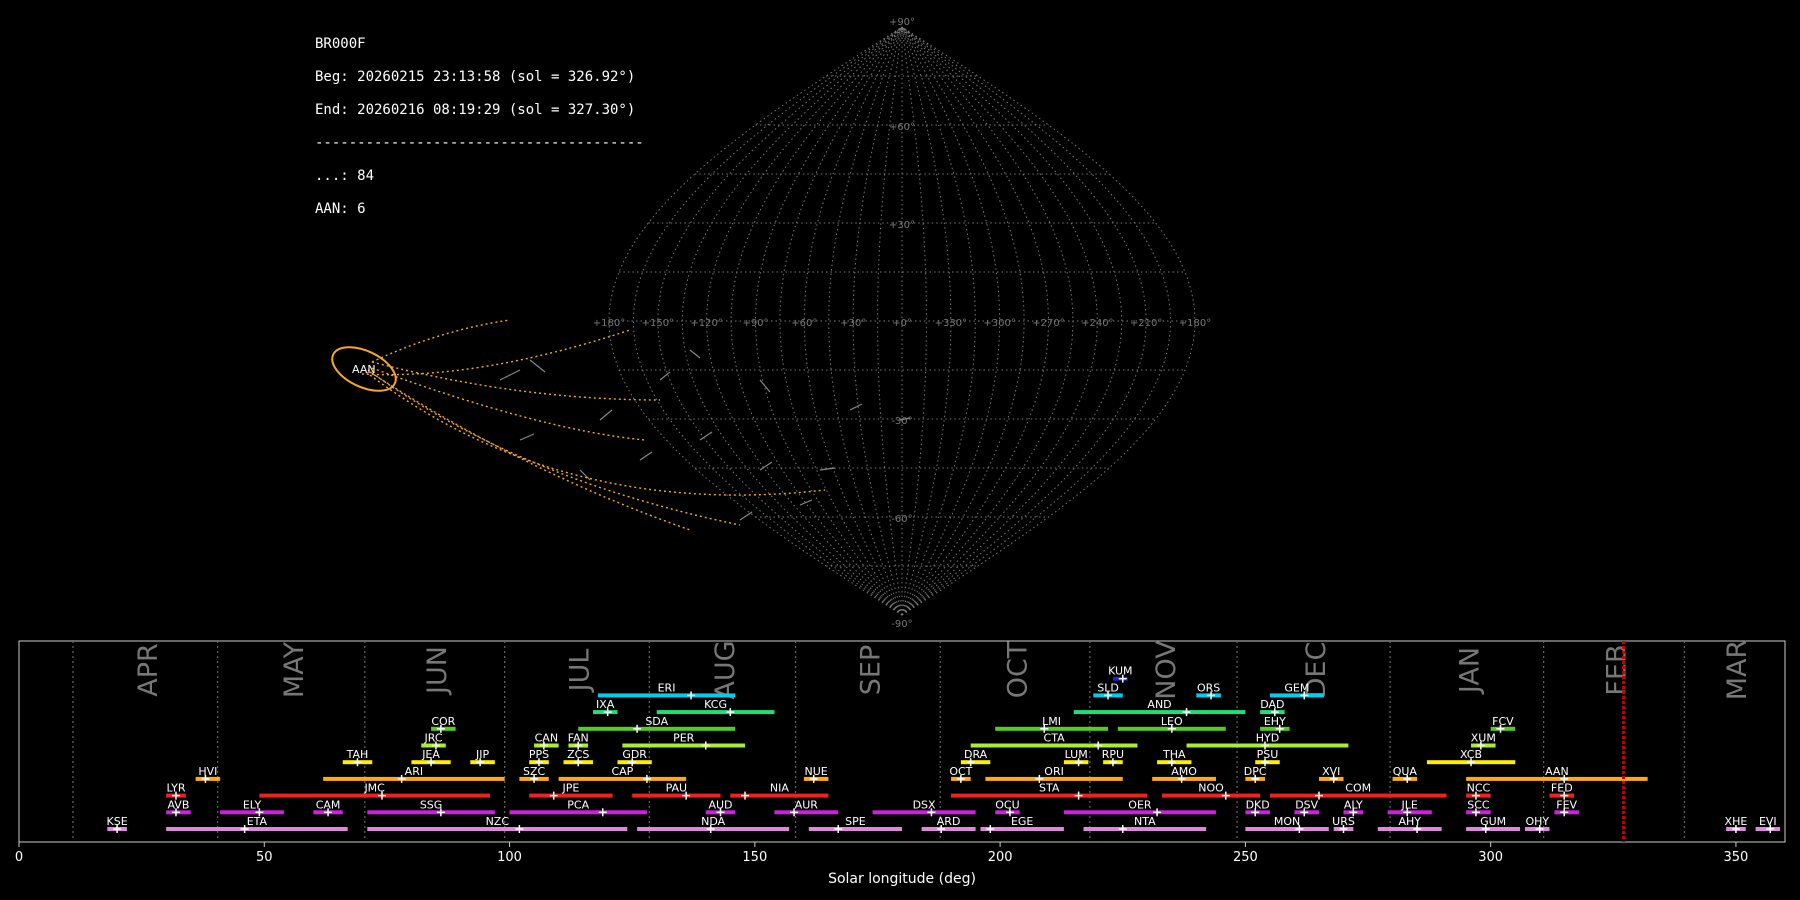 Image resolution: width=1800 pixels, height=900 pixels. What do you see at coordinates (414, 771) in the screenshot?
I see `shower-label: ARI` at bounding box center [414, 771].